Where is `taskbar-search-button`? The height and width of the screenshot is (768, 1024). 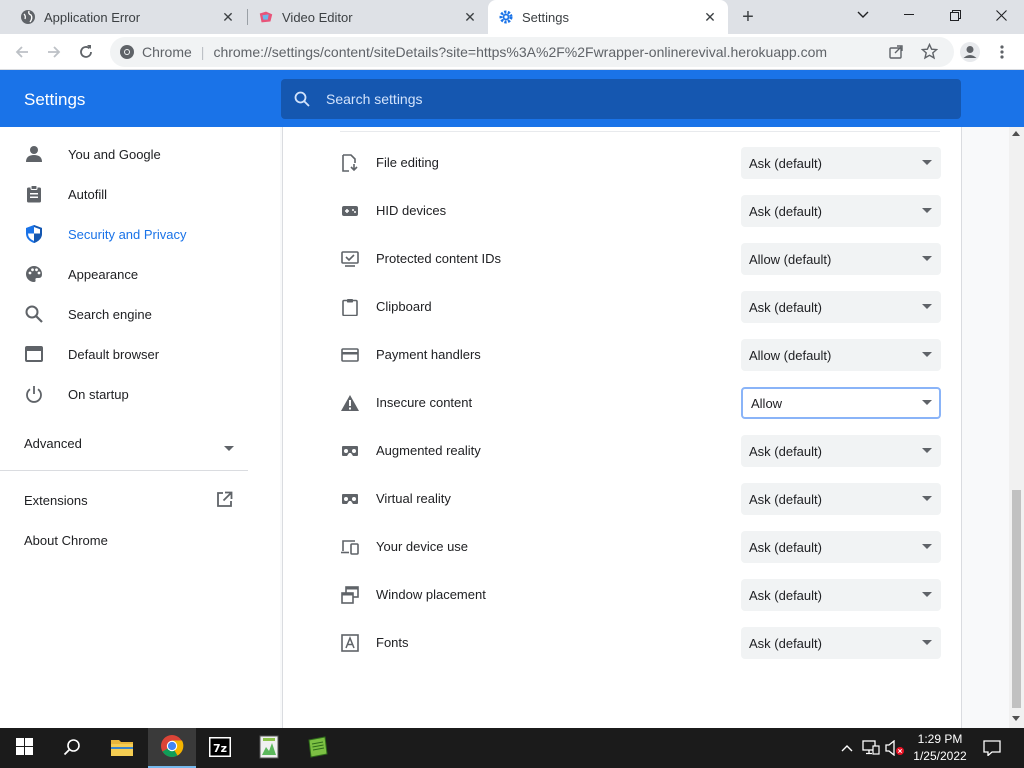 taskbar-search-button is located at coordinates (72, 748).